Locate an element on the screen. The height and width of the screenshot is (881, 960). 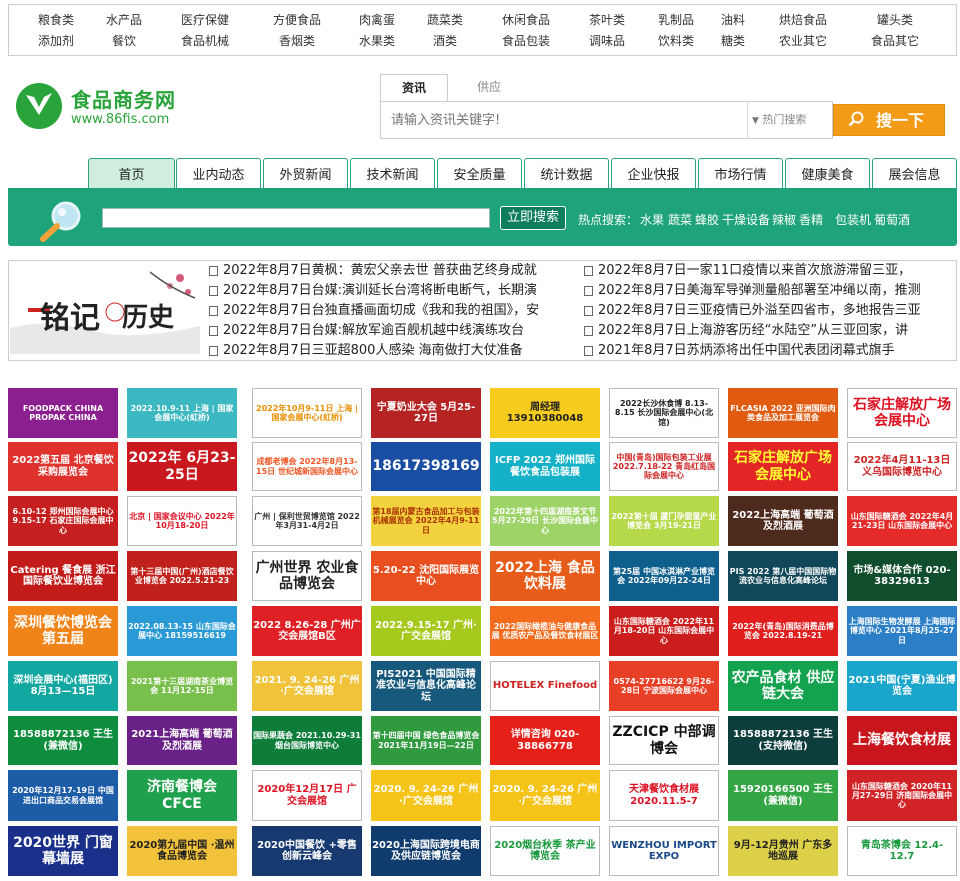
category-link: 休闲食品 is located at coordinates (526, 20).